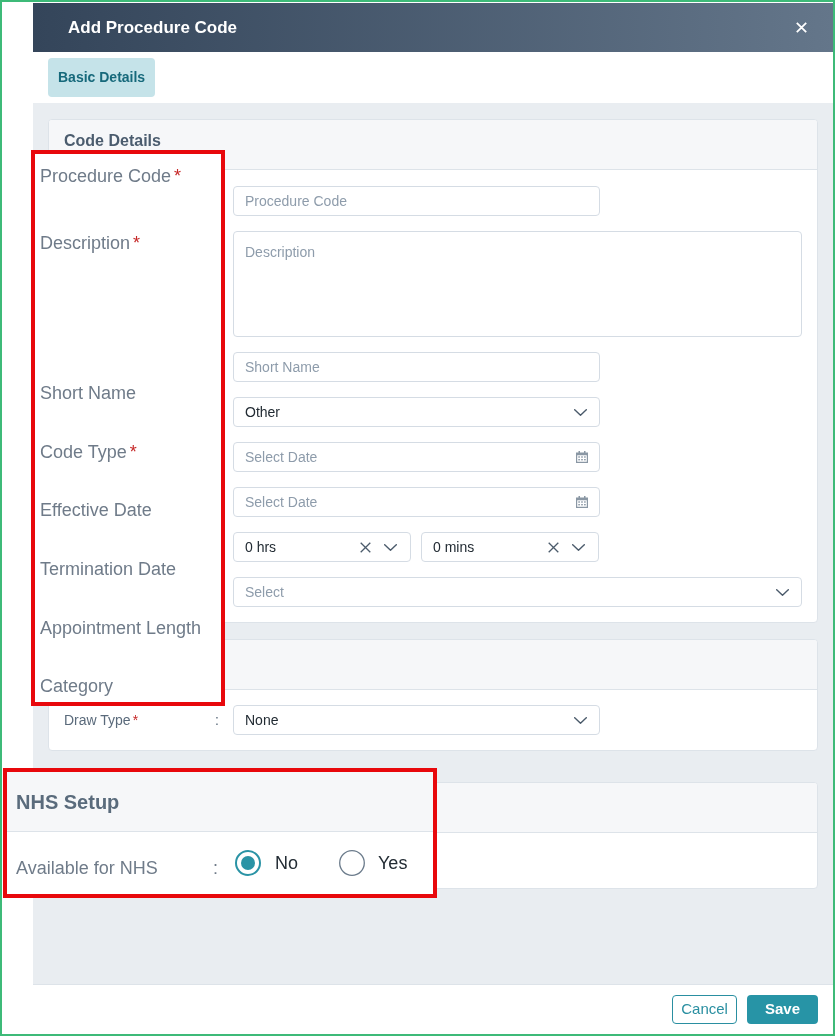 The image size is (835, 1036). What do you see at coordinates (322, 547) in the screenshot?
I see `select-field: 0 hrs` at bounding box center [322, 547].